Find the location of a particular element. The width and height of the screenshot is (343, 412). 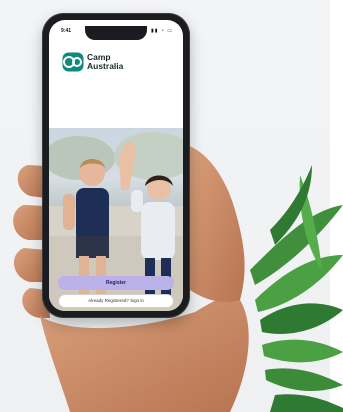

logo-wordmark: Camp Australia is located at coordinates (117, 62).